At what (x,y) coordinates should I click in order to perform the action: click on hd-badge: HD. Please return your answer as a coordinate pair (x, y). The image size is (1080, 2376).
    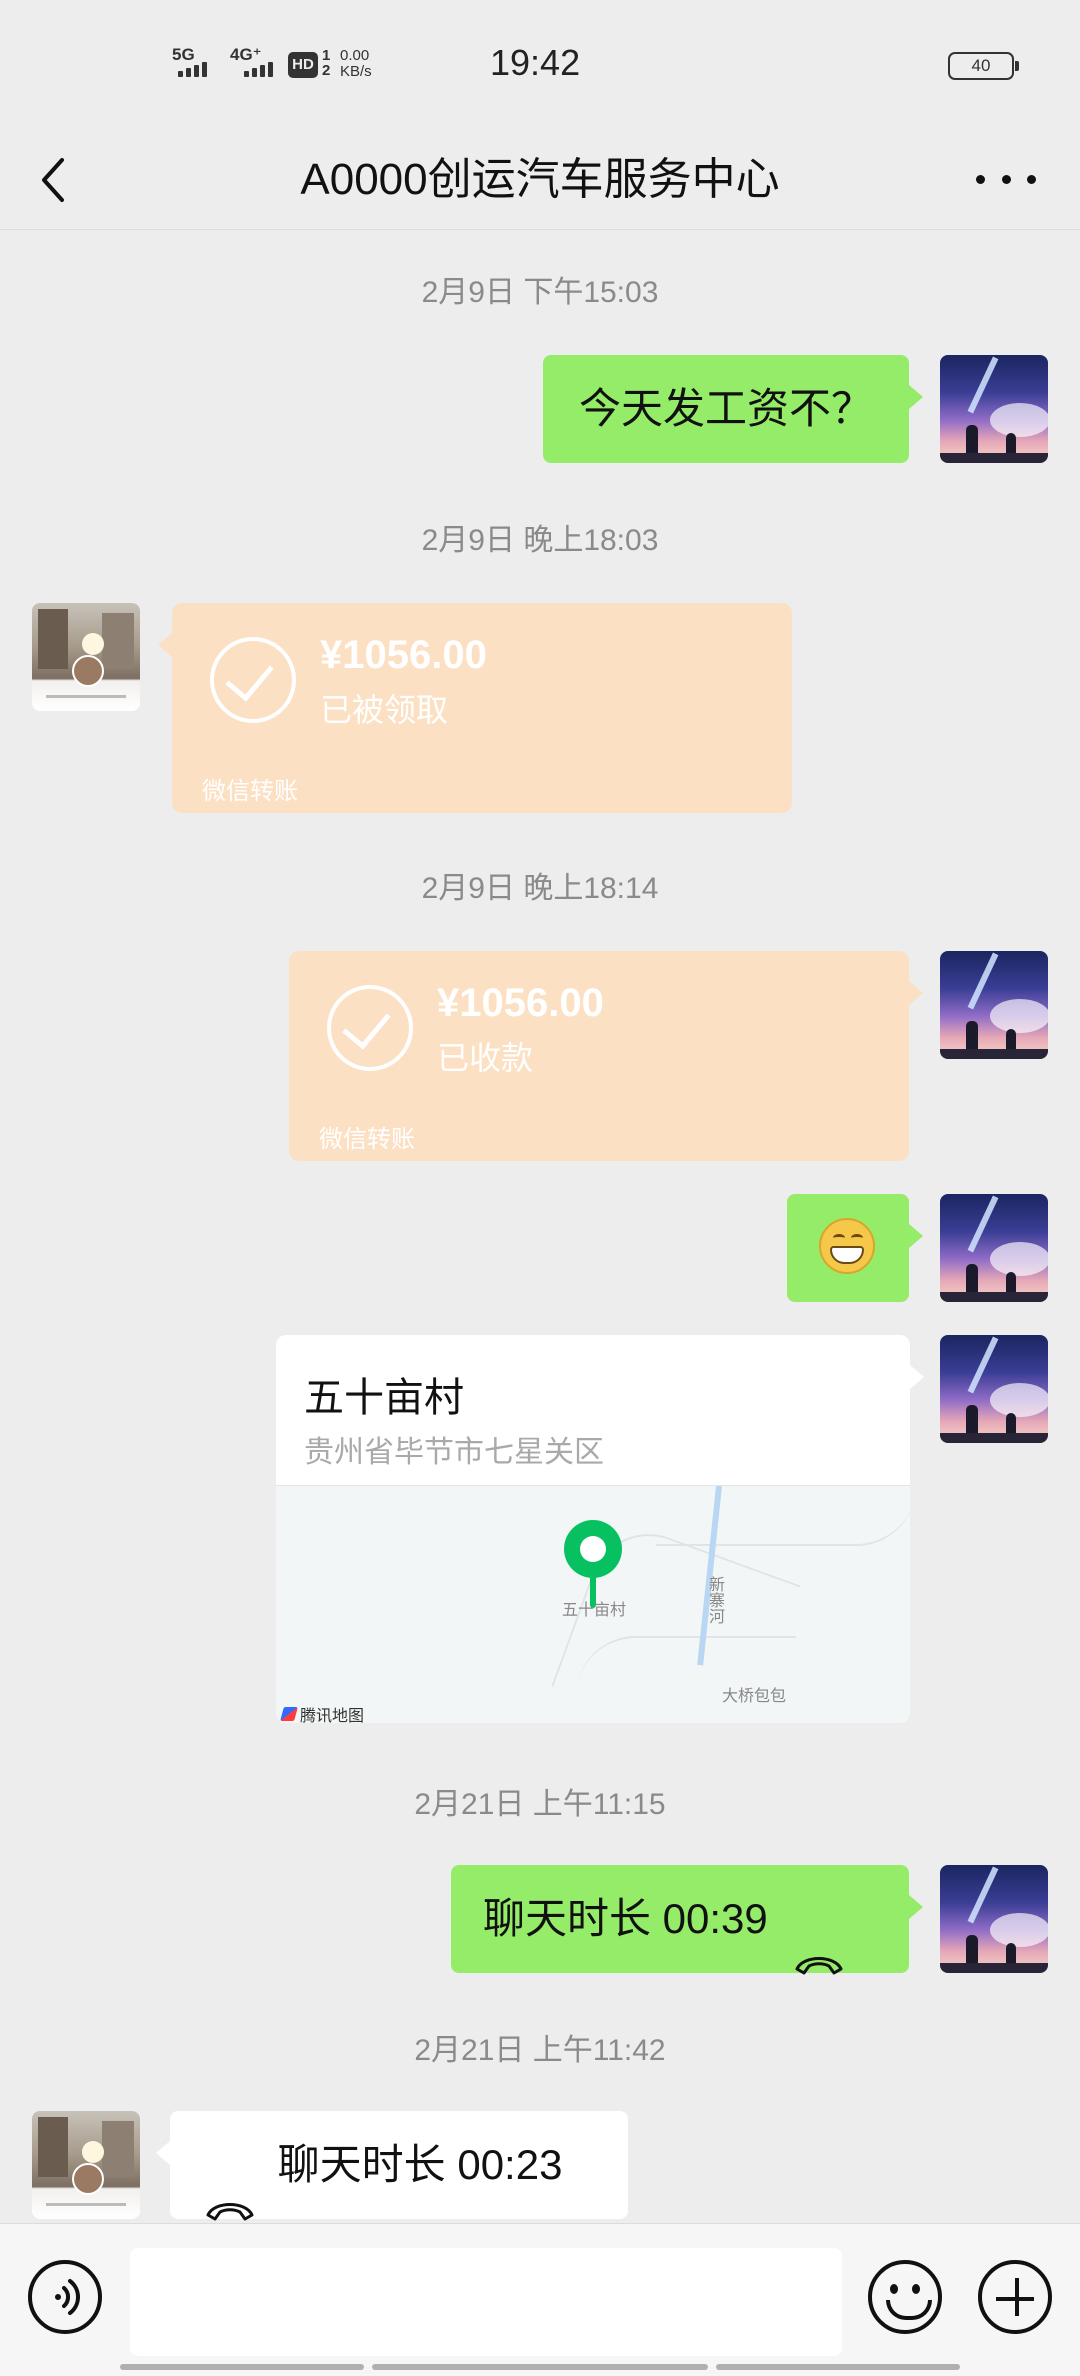
    Looking at the image, I should click on (303, 65).